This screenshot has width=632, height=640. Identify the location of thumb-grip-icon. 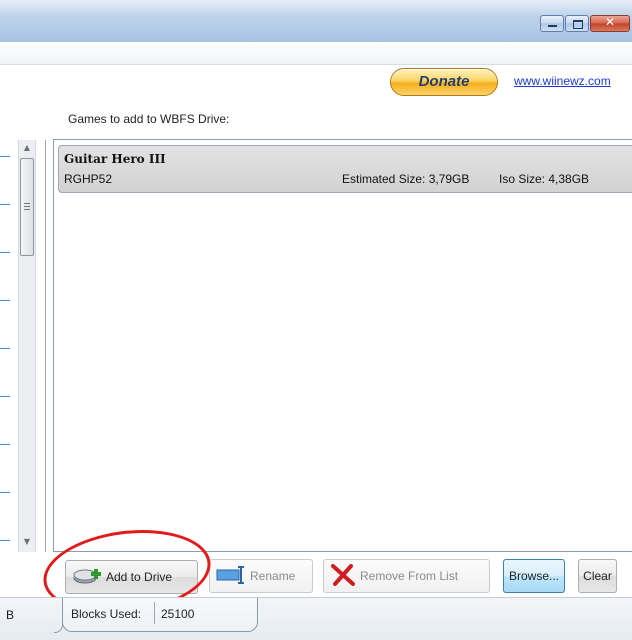
(27, 206).